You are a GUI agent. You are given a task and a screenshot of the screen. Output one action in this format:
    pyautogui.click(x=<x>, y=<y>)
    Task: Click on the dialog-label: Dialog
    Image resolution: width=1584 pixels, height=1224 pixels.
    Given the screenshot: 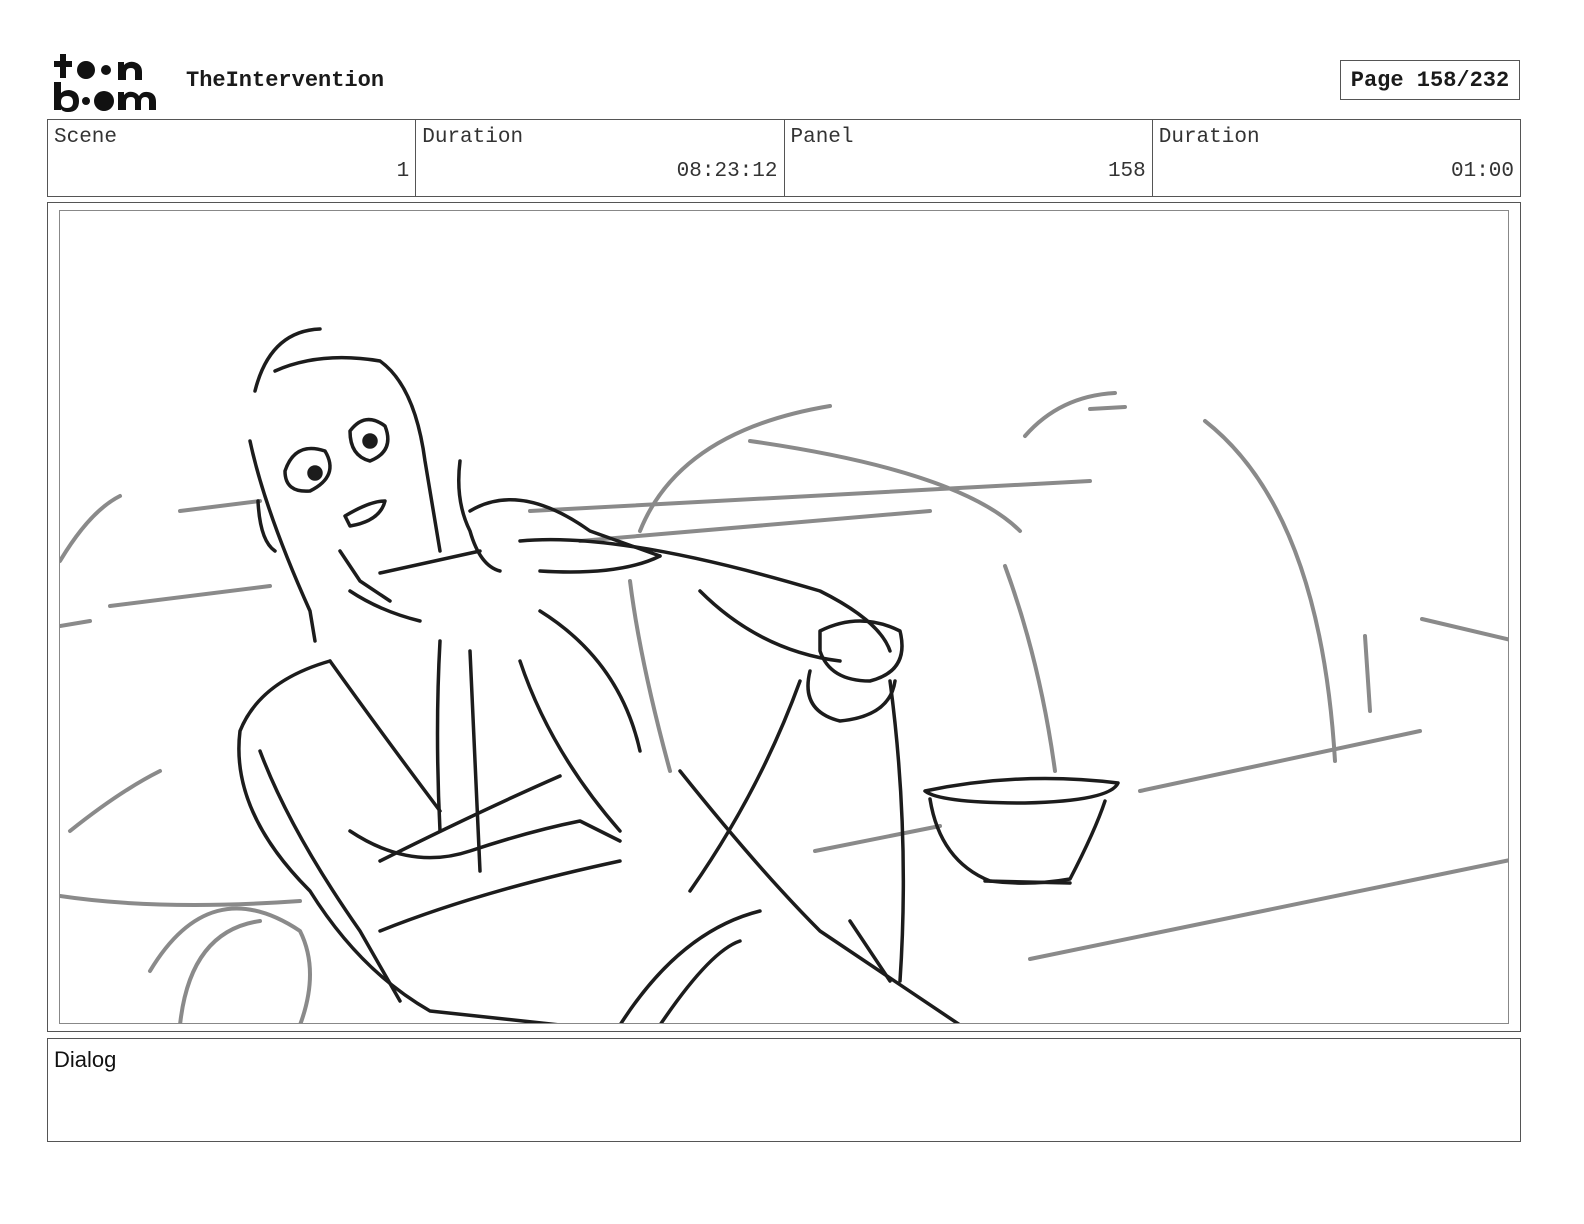 What is the action you would take?
    pyautogui.click(x=85, y=1059)
    